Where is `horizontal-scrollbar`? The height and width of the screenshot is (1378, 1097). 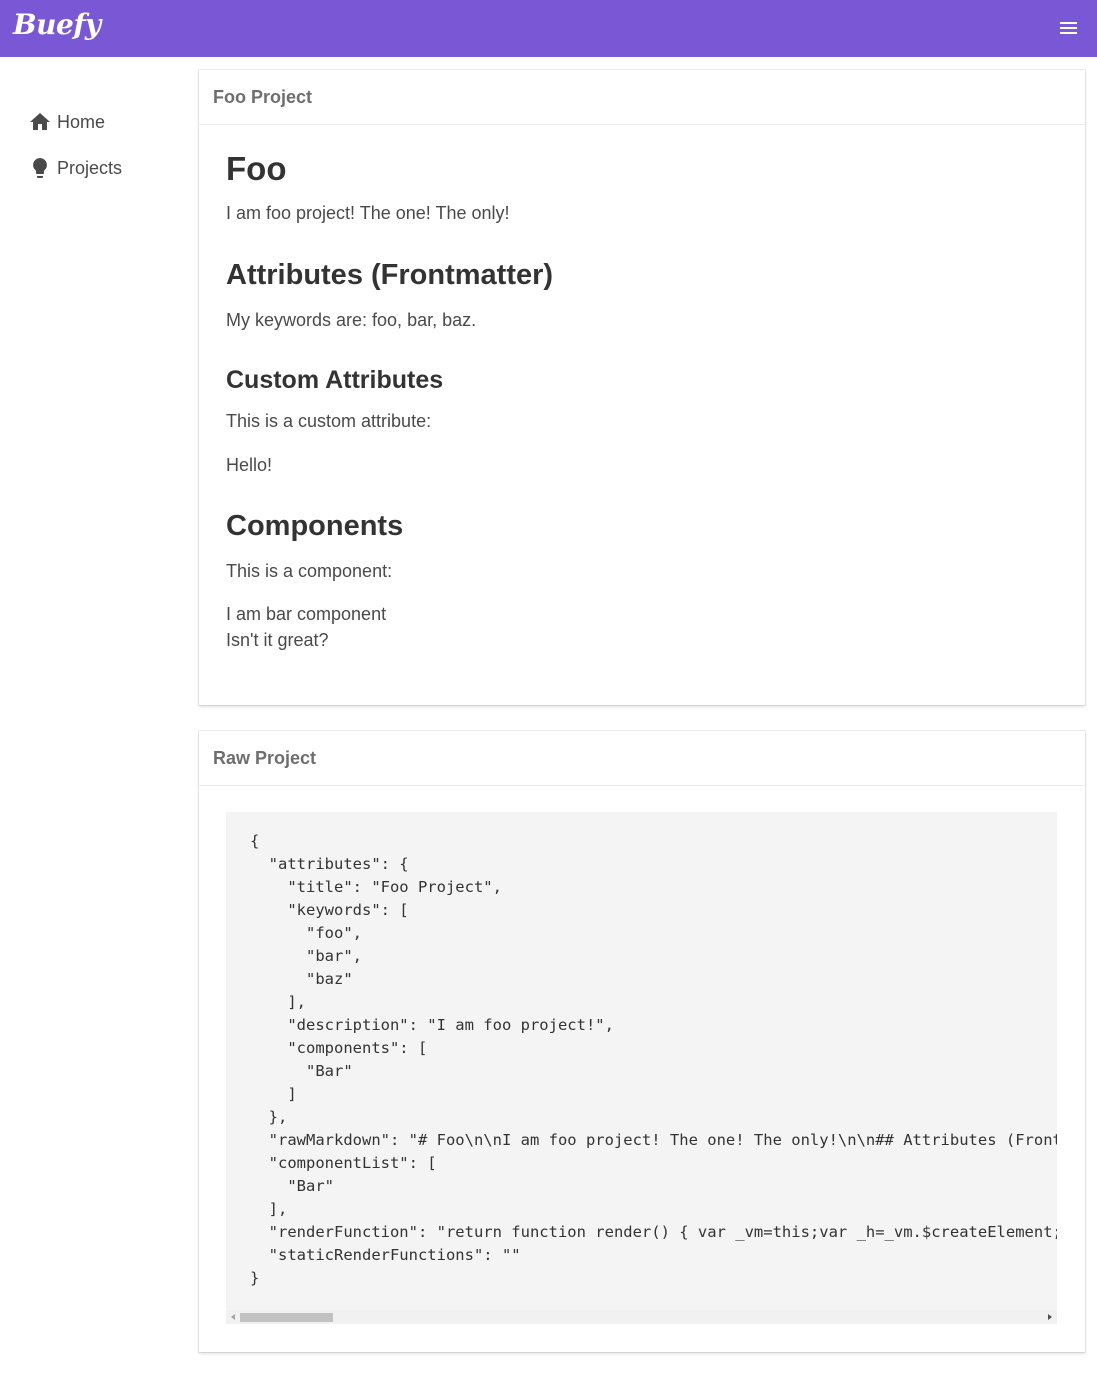
horizontal-scrollbar is located at coordinates (641, 1317).